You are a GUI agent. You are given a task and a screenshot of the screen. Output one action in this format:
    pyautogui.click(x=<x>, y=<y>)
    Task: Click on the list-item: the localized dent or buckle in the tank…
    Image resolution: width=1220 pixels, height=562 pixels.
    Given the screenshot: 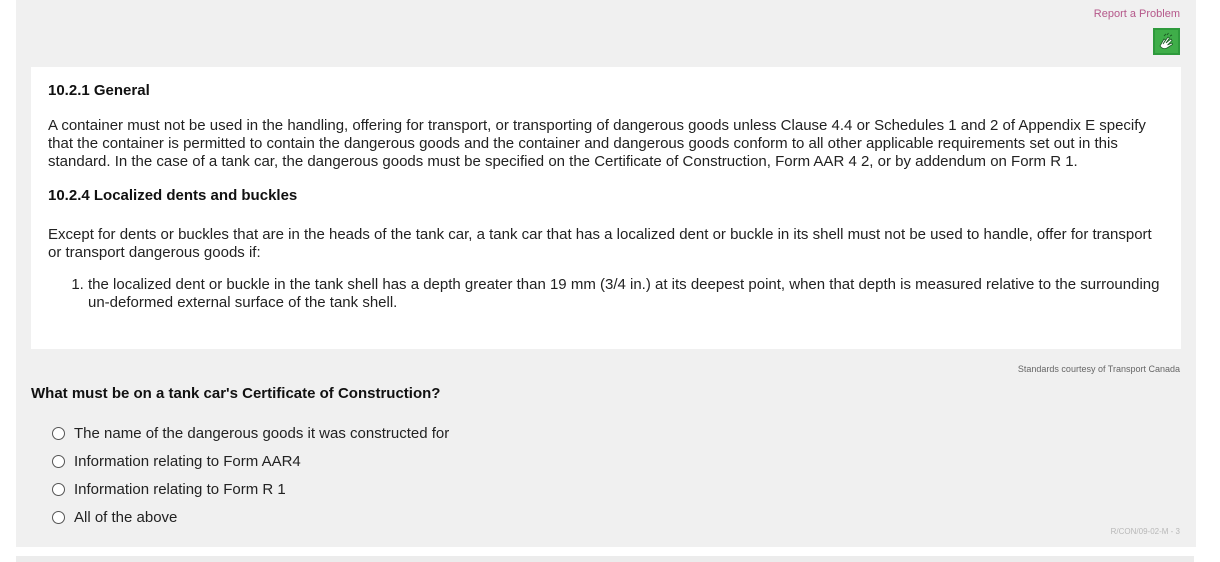 What is the action you would take?
    pyautogui.click(x=626, y=294)
    